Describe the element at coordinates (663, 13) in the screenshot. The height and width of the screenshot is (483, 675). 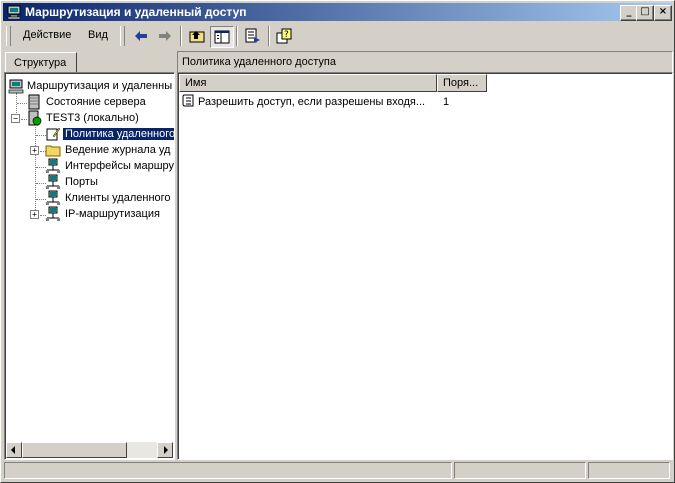
I see `close-button: ×` at that location.